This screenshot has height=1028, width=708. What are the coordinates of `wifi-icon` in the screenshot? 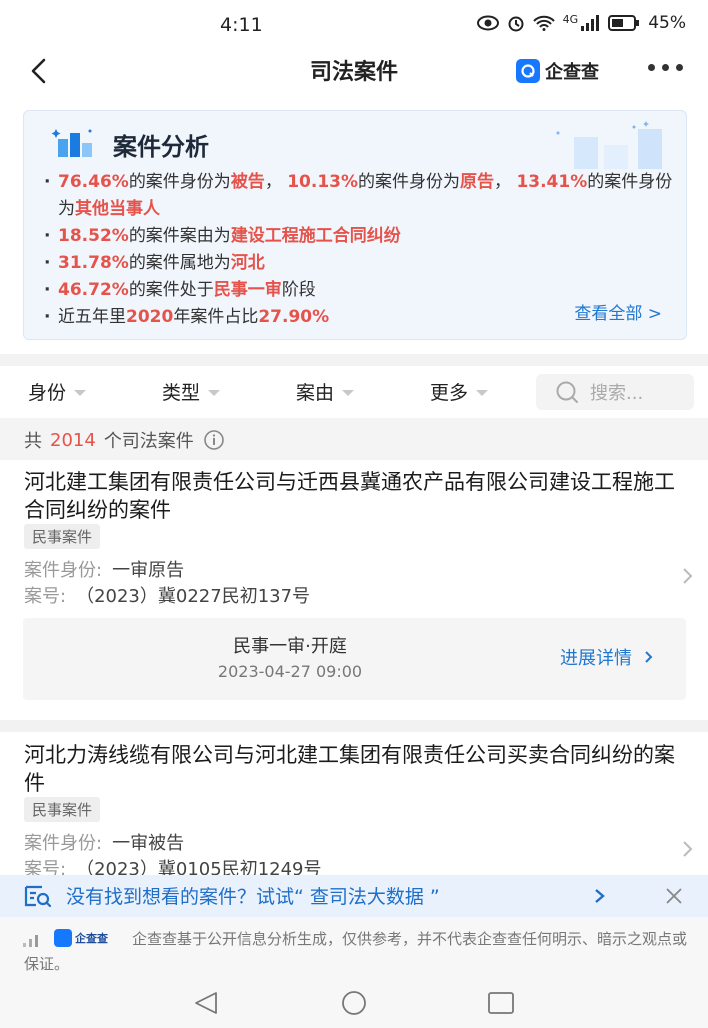 It's located at (543, 23).